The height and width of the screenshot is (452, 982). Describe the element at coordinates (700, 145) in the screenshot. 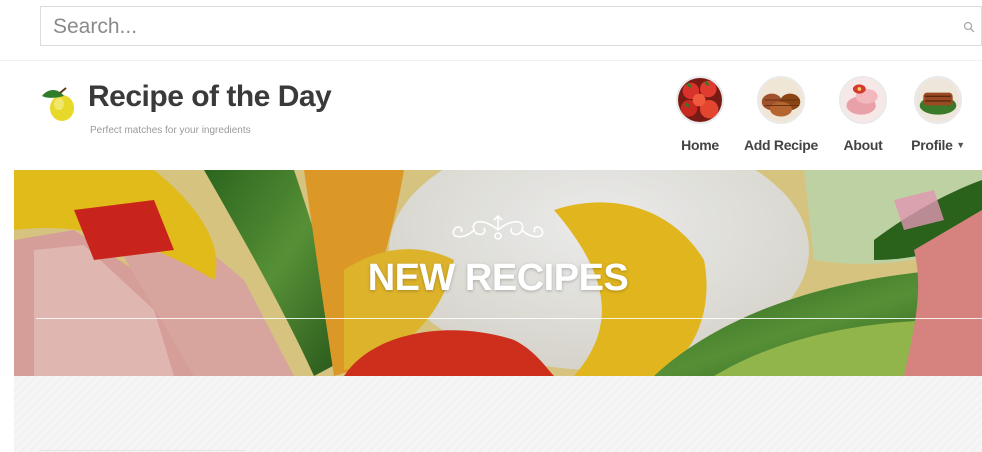

I see `nav-label-home: Home` at that location.